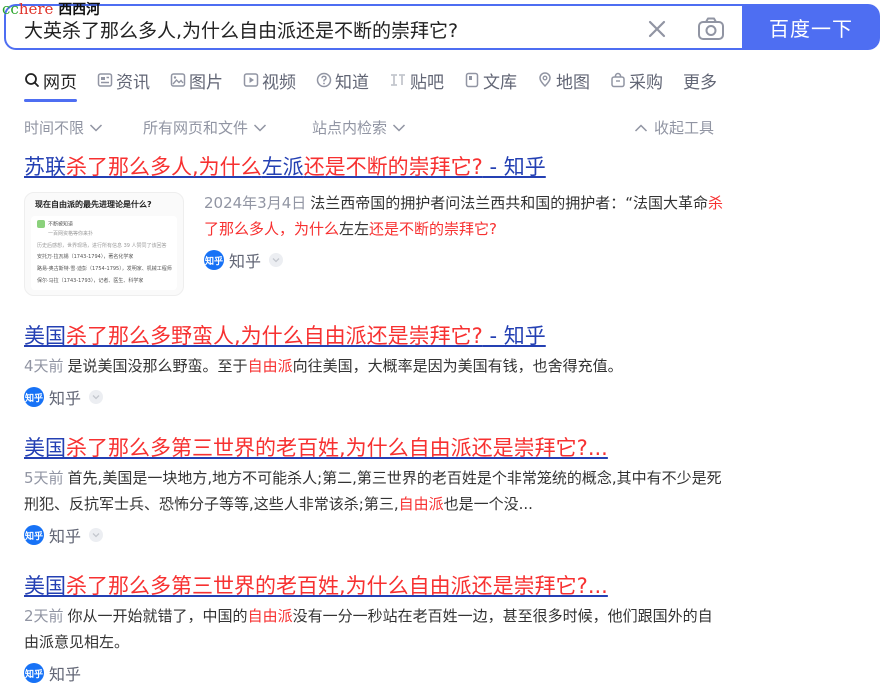 Image resolution: width=880 pixels, height=685 pixels. I want to click on result-date: 5天前, so click(44, 478).